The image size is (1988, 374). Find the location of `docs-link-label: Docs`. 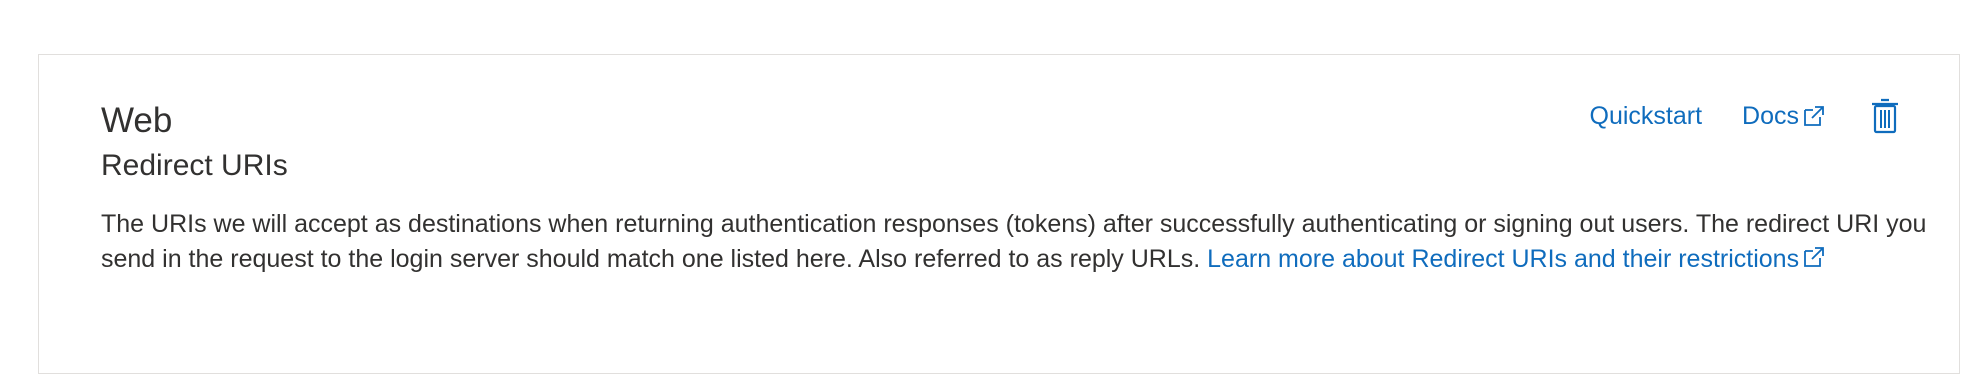

docs-link-label: Docs is located at coordinates (1770, 115).